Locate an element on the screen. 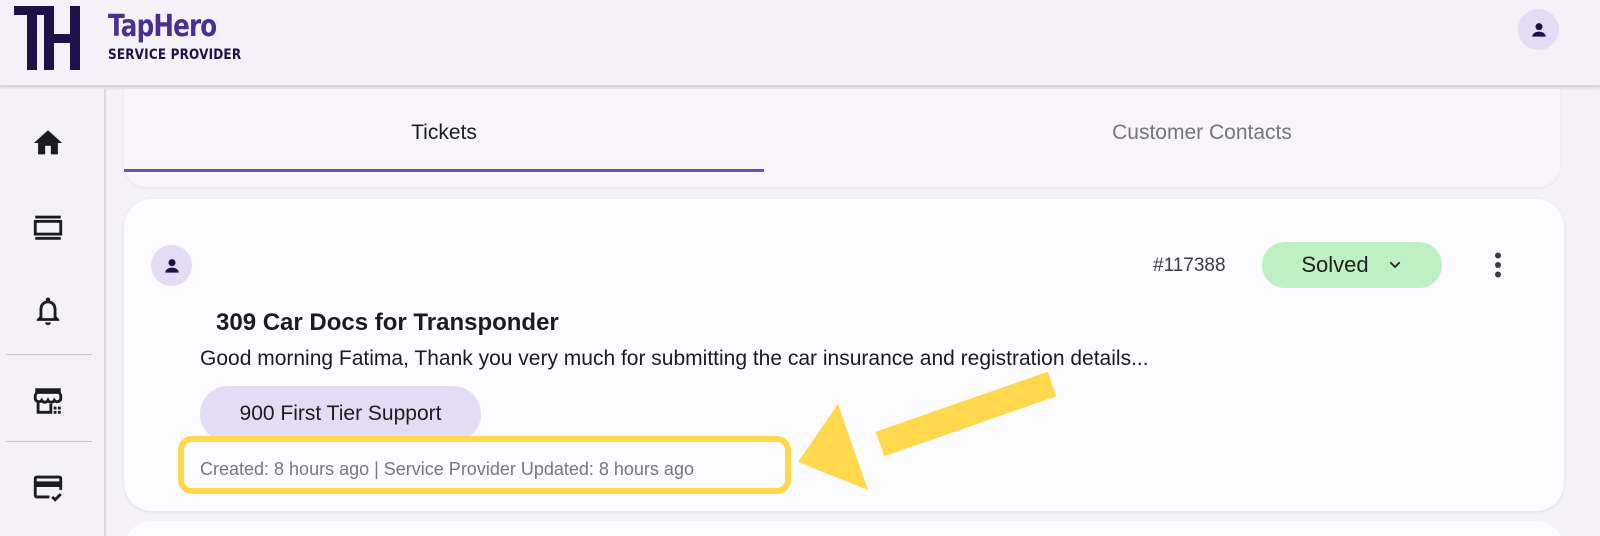 Image resolution: width=1600 pixels, height=536 pixels. sidebar-nav is located at coordinates (53, 312).